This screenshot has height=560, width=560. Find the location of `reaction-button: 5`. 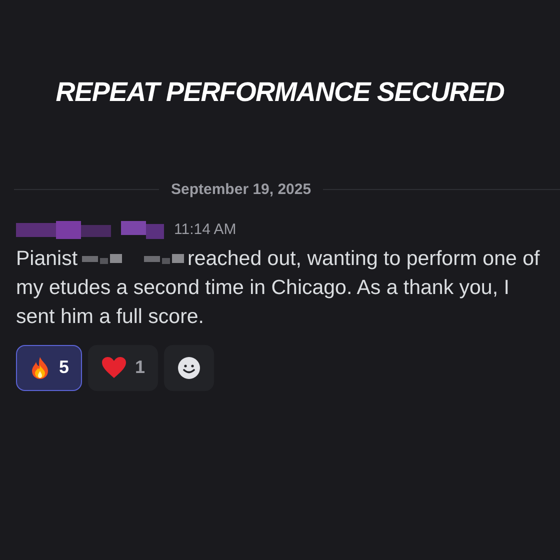

reaction-button: 5 is located at coordinates (49, 367).